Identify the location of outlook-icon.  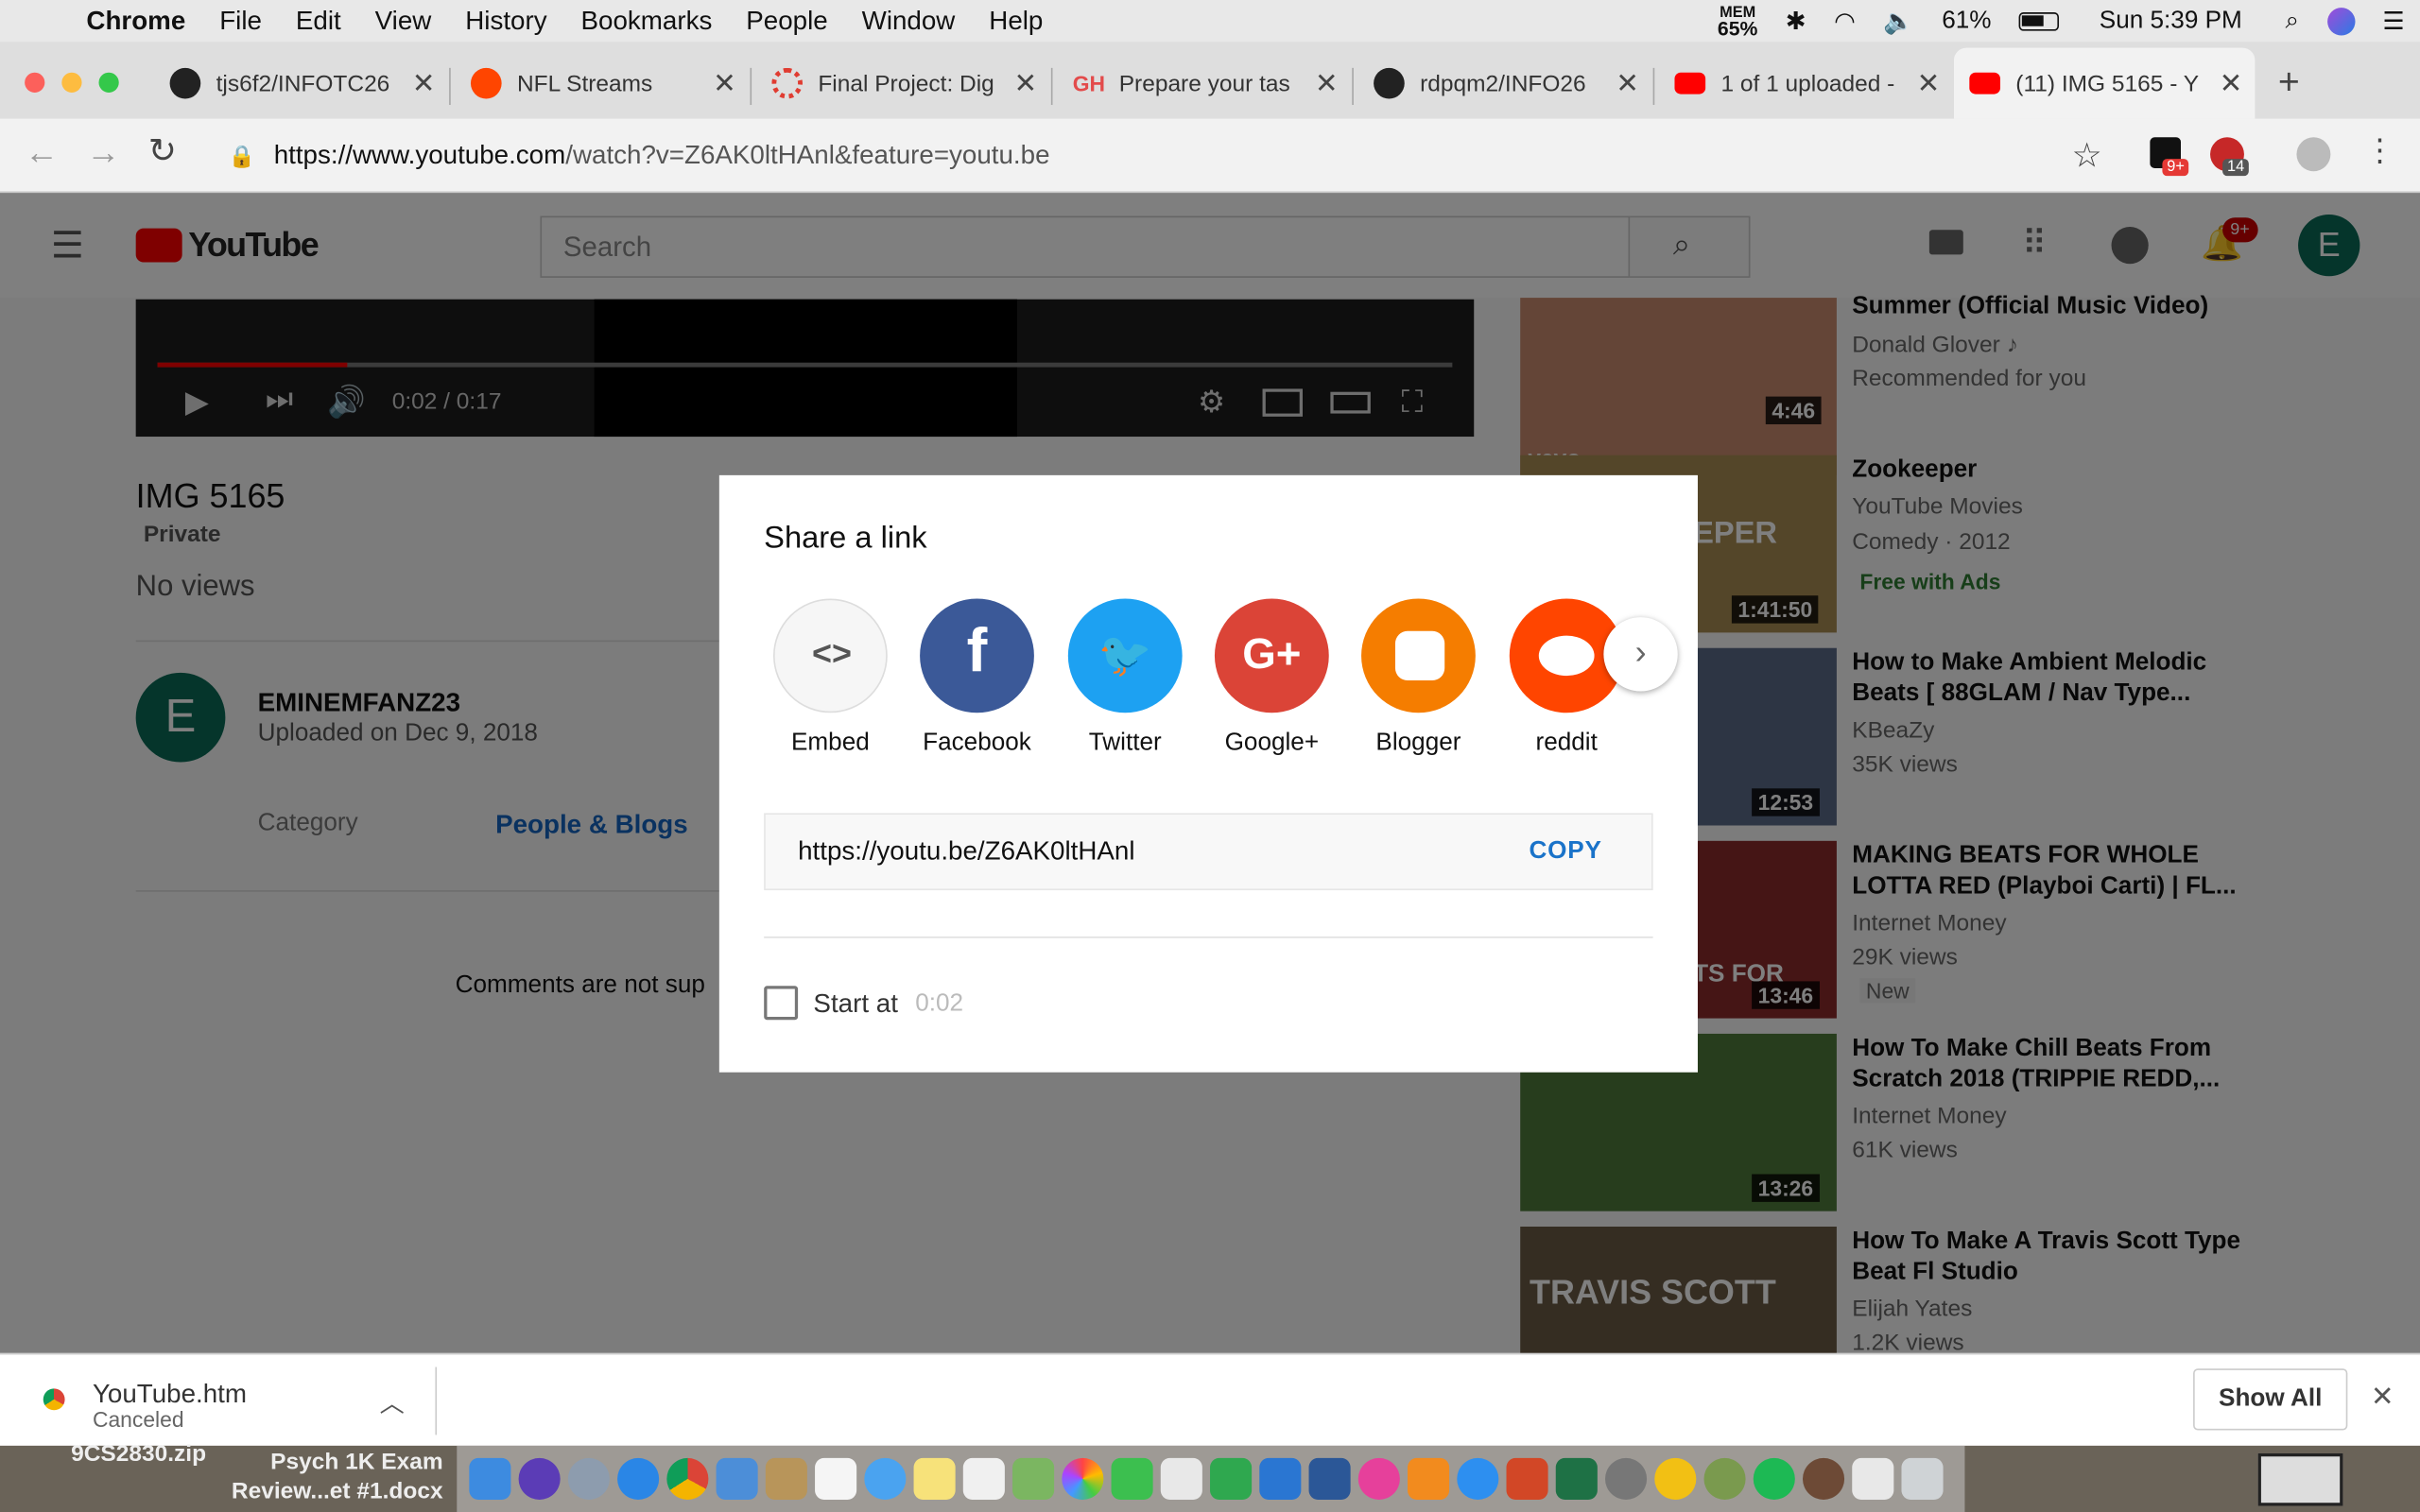
(1675, 1478).